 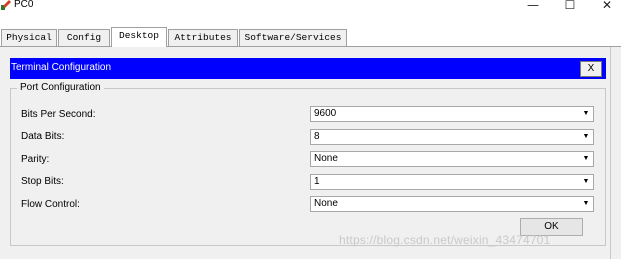 I want to click on bits-per-second-select: 9600 ▼, so click(x=452, y=114).